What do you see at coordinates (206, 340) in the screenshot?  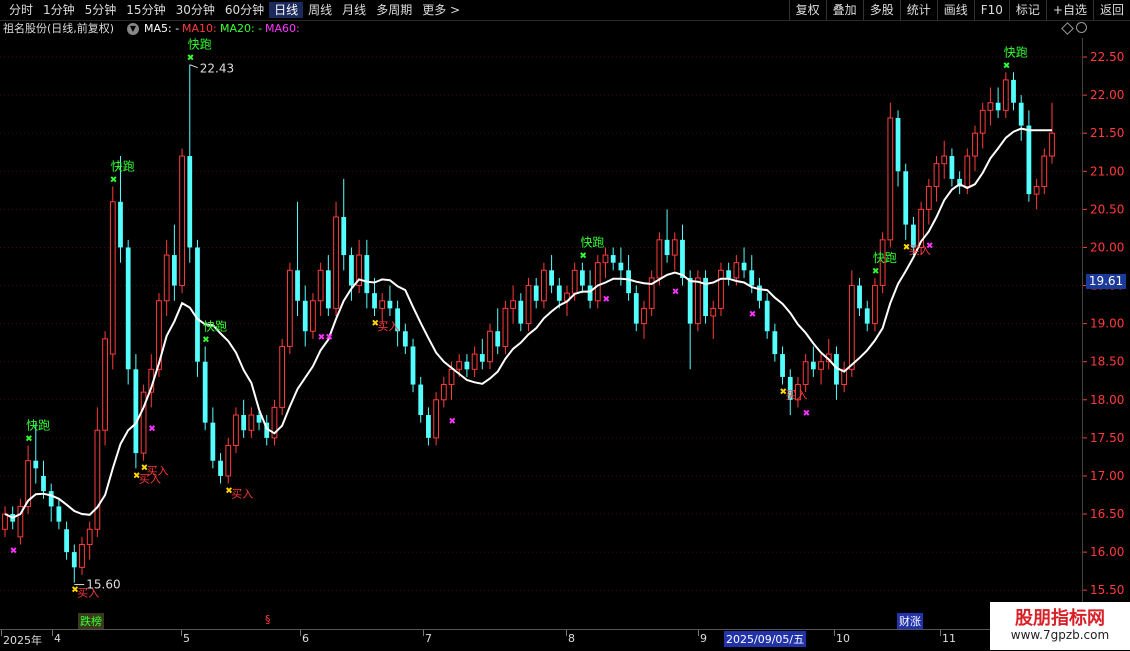 I see `sell-signal-marker: ✖` at bounding box center [206, 340].